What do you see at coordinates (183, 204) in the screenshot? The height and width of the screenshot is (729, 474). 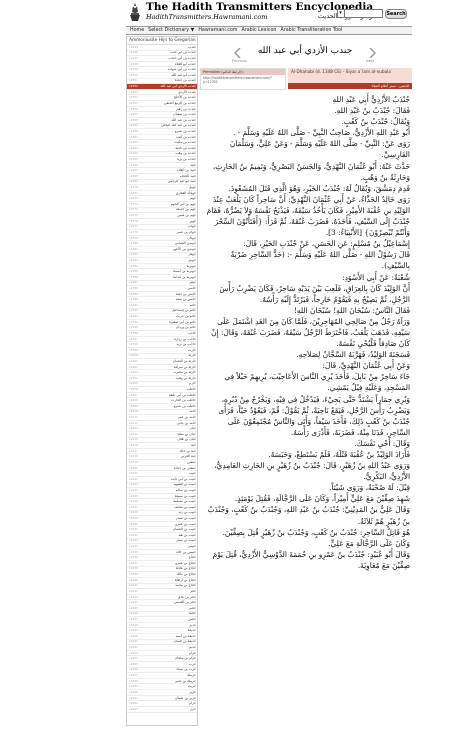 I see `sidebar-item-label: جهم بن أبي الجهم` at bounding box center [183, 204].